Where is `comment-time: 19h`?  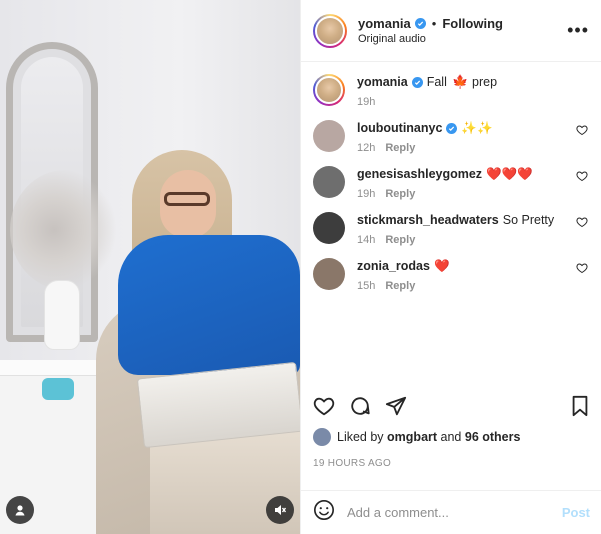 comment-time: 19h is located at coordinates (366, 194).